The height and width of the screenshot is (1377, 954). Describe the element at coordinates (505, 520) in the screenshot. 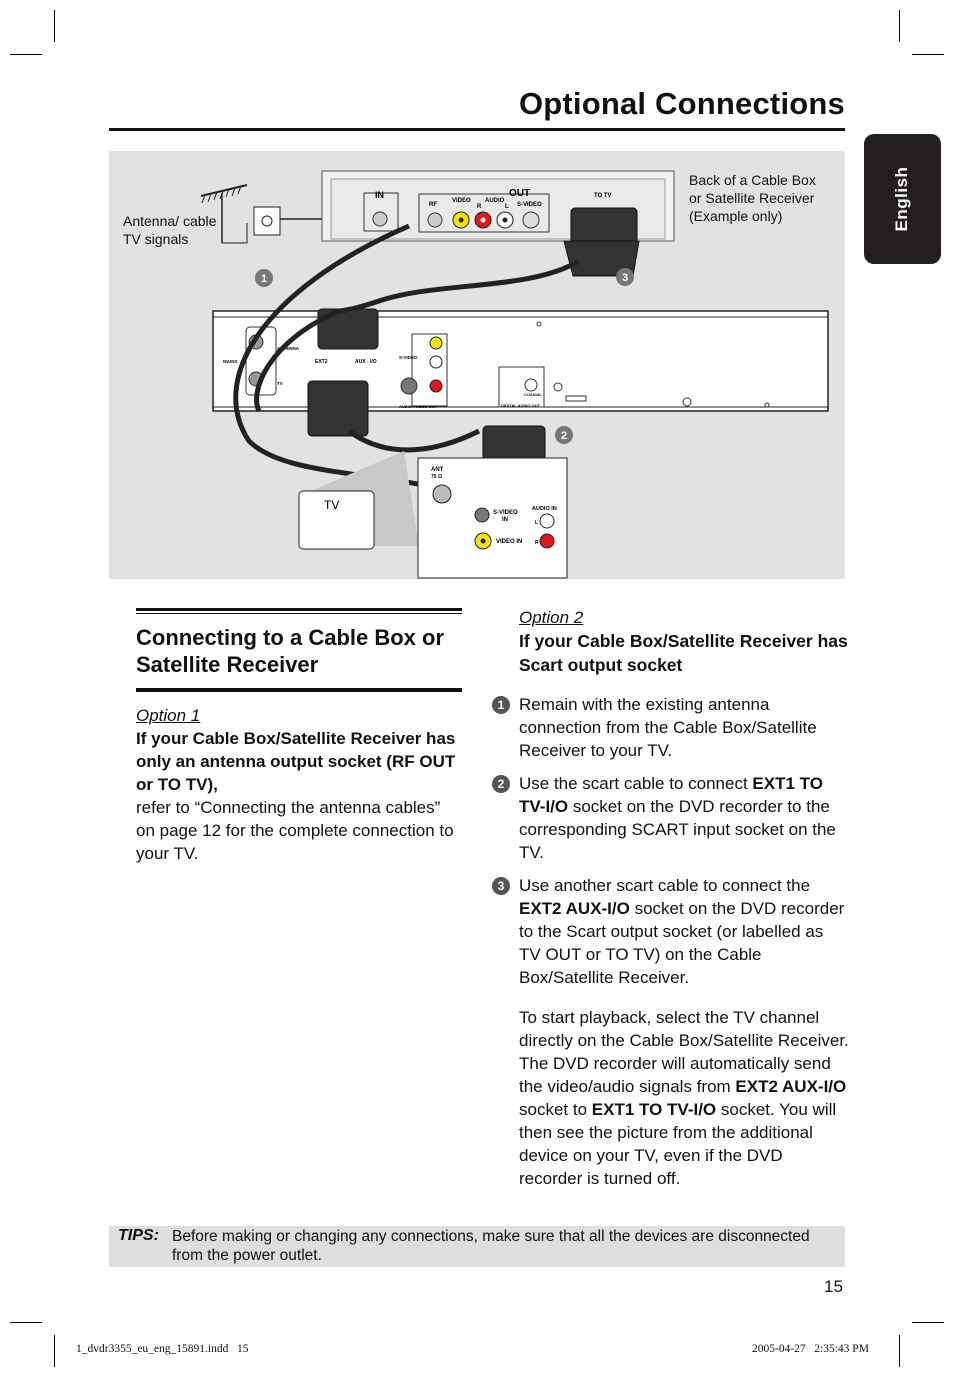

I see `tv-svideo-in-label: IN` at that location.